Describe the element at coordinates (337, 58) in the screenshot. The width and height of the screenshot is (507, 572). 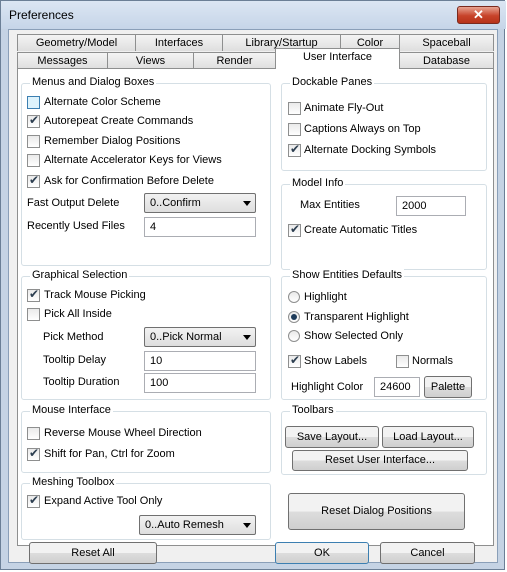
I see `tab-user-interface: User Interface` at that location.